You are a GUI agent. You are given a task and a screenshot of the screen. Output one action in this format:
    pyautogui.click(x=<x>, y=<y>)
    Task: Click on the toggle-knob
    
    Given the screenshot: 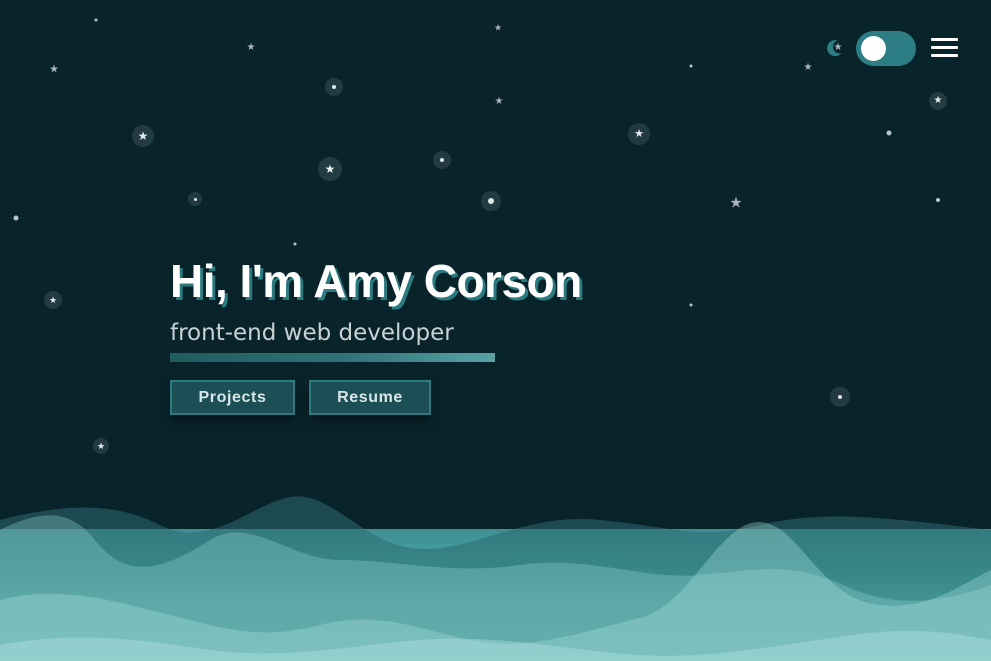 What is the action you would take?
    pyautogui.click(x=873, y=48)
    